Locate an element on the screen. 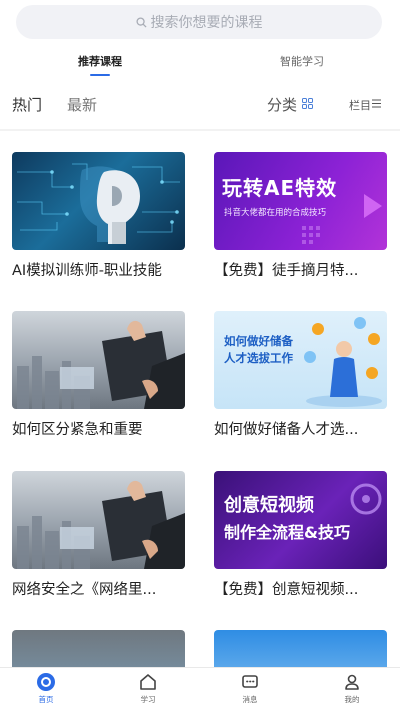  course-tabs: 推荐课程 智能学习 is located at coordinates (200, 63).